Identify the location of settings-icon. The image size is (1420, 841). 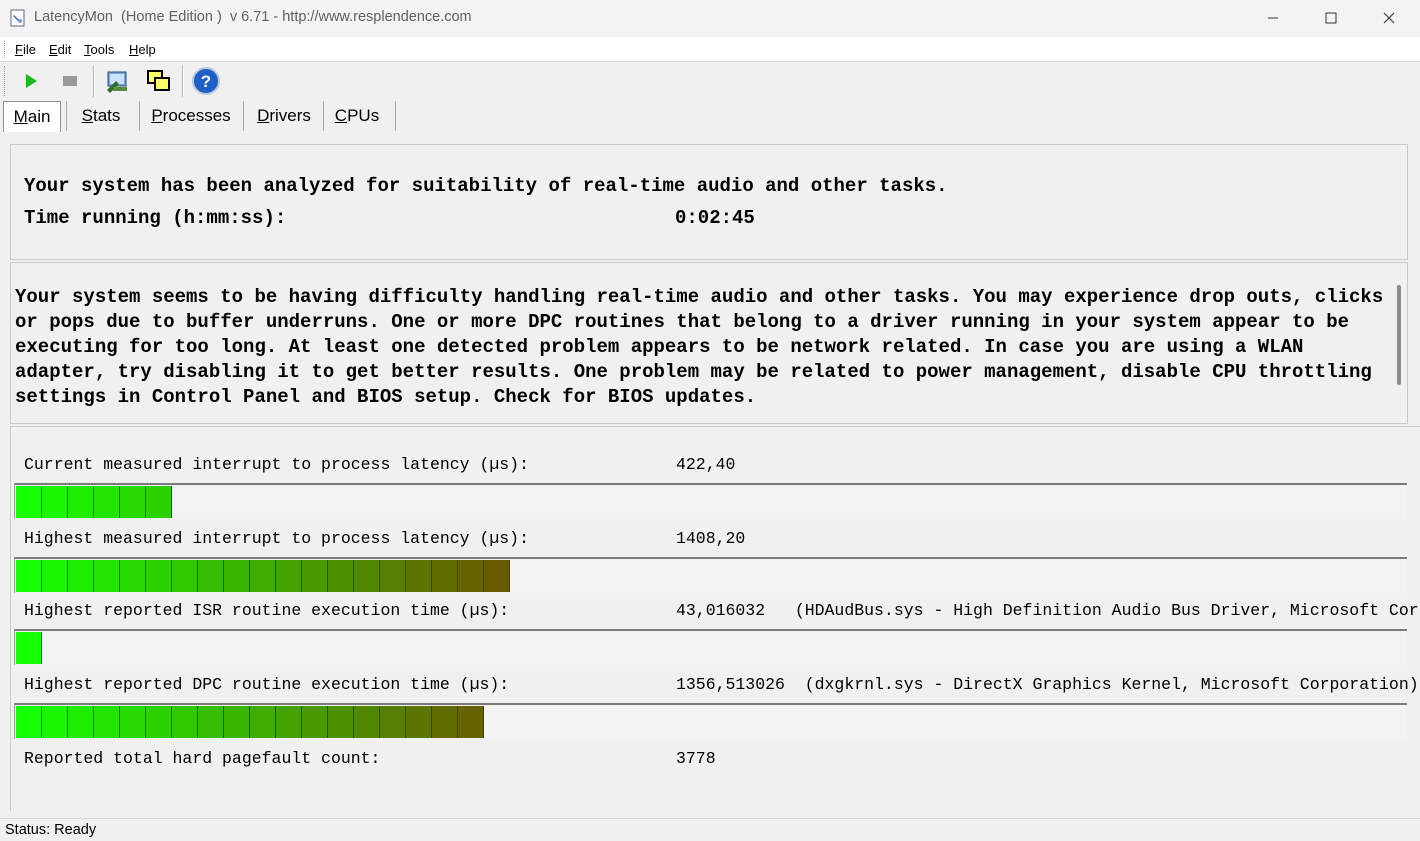
(117, 82).